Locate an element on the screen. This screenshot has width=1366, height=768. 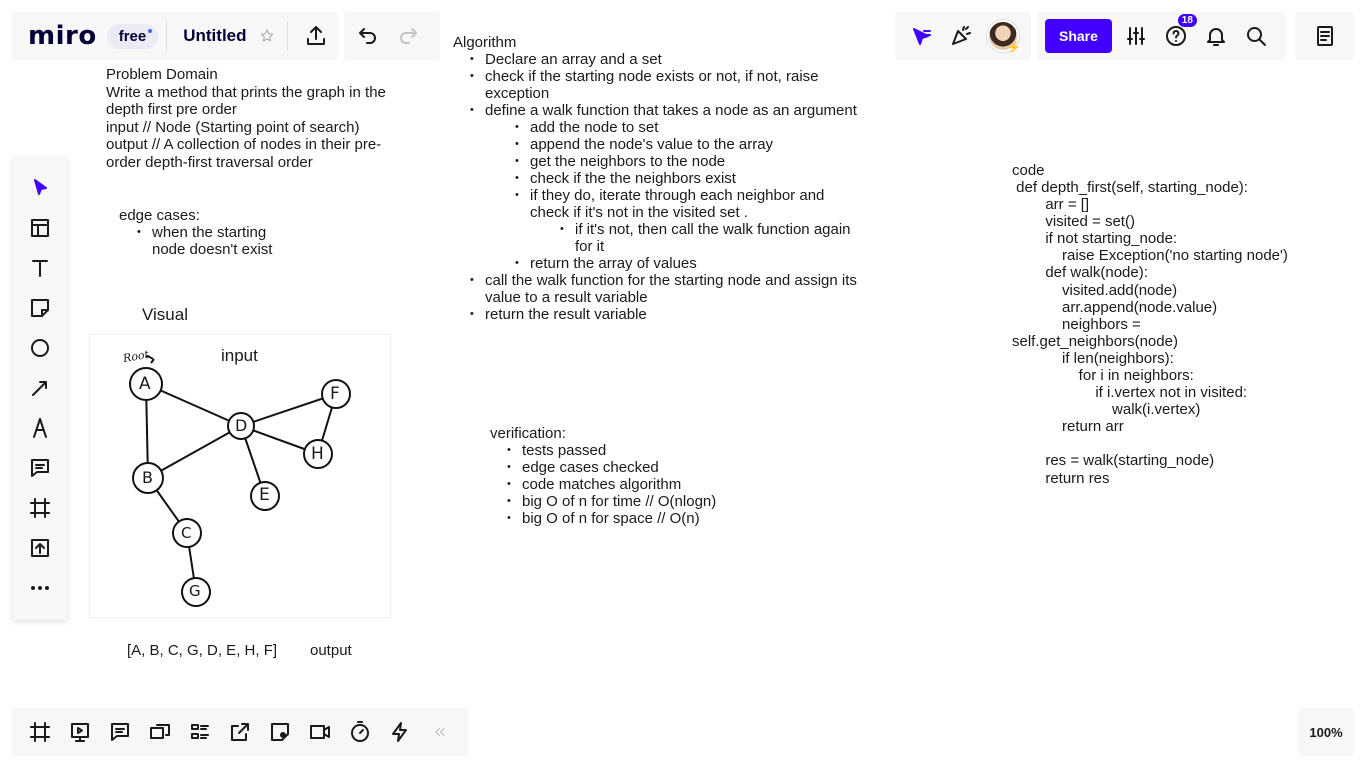
timer-icon is located at coordinates (360, 732).